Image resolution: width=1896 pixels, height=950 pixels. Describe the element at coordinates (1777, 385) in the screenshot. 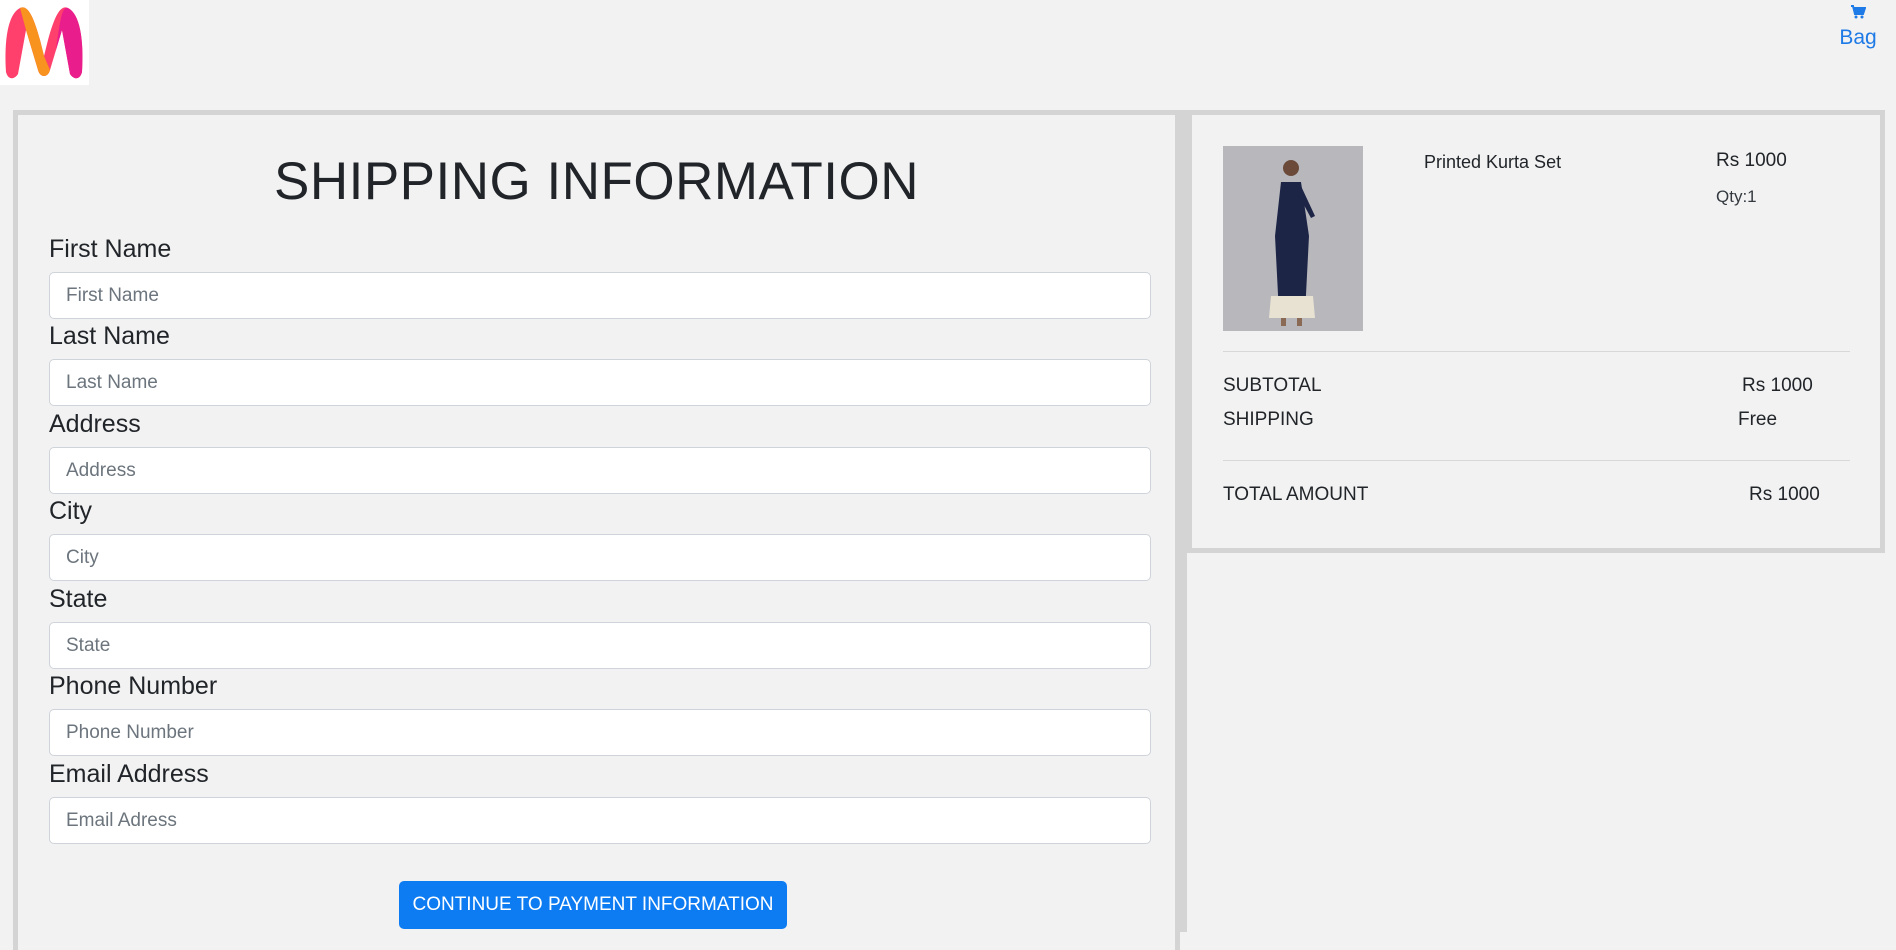

I see `subtotal-value: Rs 1000` at that location.